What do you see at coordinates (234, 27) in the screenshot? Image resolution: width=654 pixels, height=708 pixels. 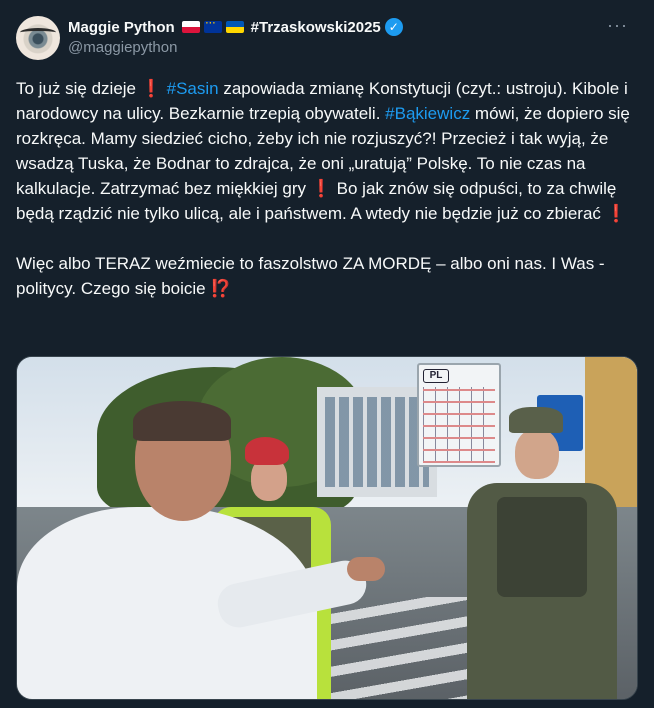 I see `ukraine-flag-icon` at bounding box center [234, 27].